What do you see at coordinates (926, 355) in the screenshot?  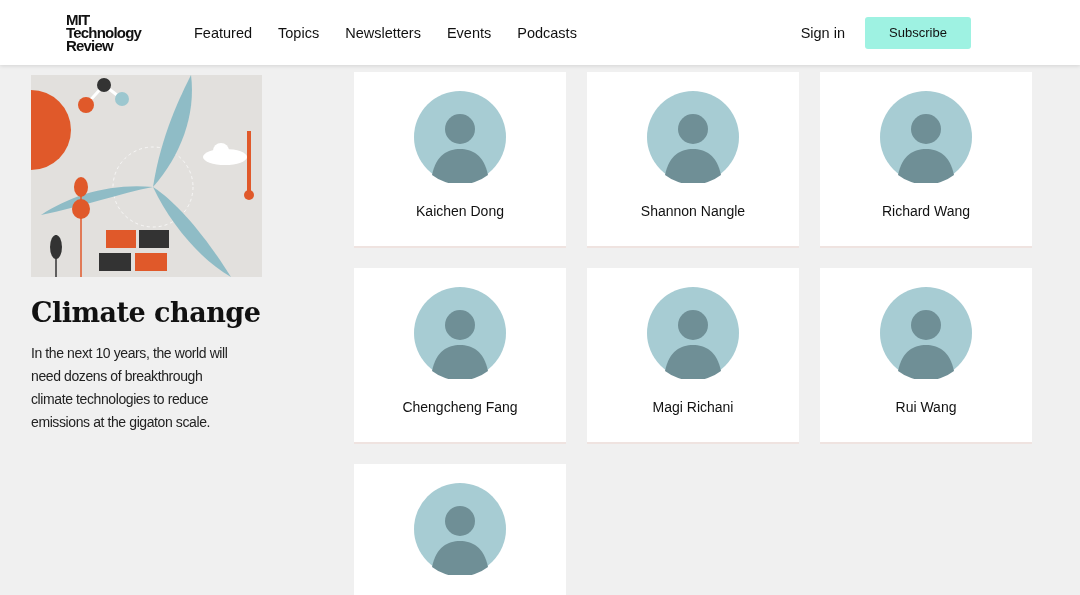 I see `person-card: Rui Wang` at bounding box center [926, 355].